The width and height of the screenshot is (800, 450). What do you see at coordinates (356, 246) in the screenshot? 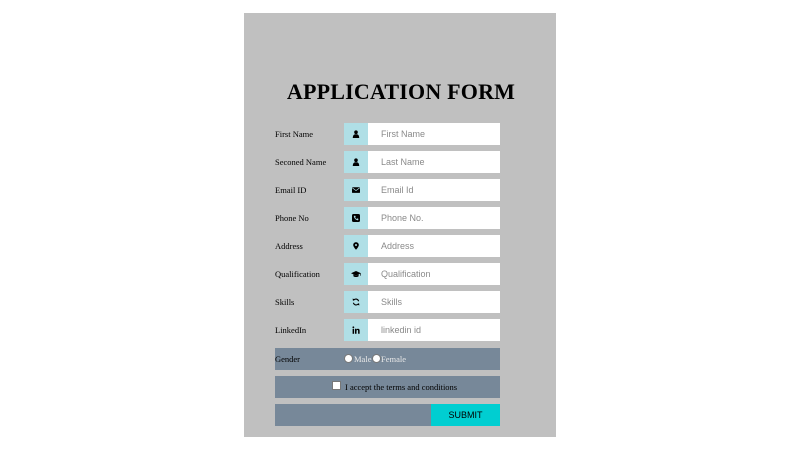
I see `map-marker-icon` at bounding box center [356, 246].